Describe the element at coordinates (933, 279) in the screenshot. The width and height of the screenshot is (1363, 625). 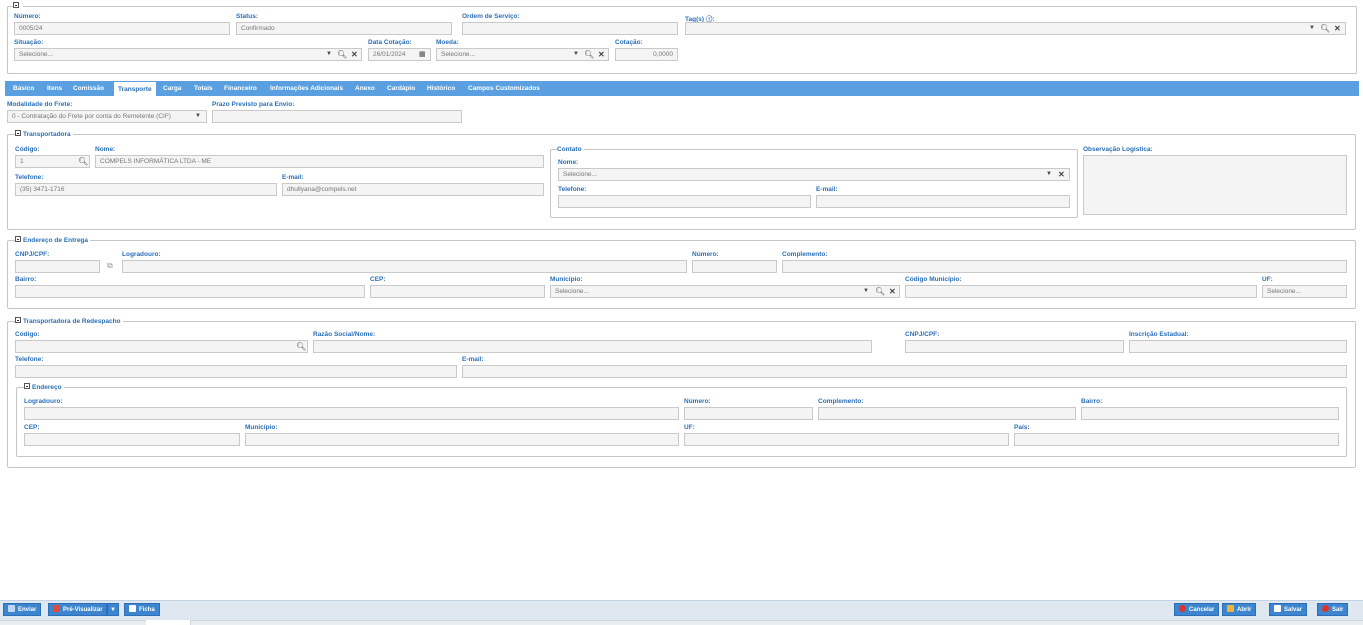
I see `codigo-municipio-label: Código Município:` at that location.